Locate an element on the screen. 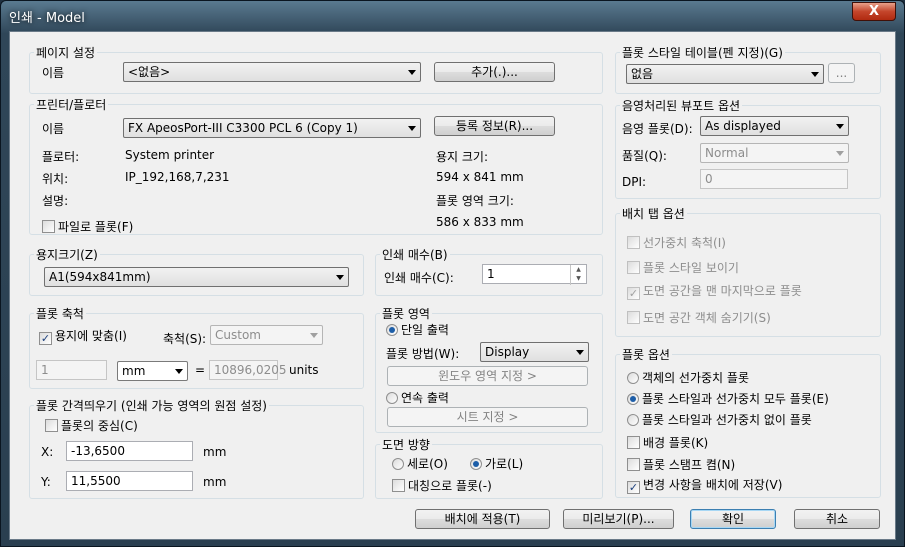 The height and width of the screenshot is (547, 905). scale-unit-combo: mm is located at coordinates (152, 371).